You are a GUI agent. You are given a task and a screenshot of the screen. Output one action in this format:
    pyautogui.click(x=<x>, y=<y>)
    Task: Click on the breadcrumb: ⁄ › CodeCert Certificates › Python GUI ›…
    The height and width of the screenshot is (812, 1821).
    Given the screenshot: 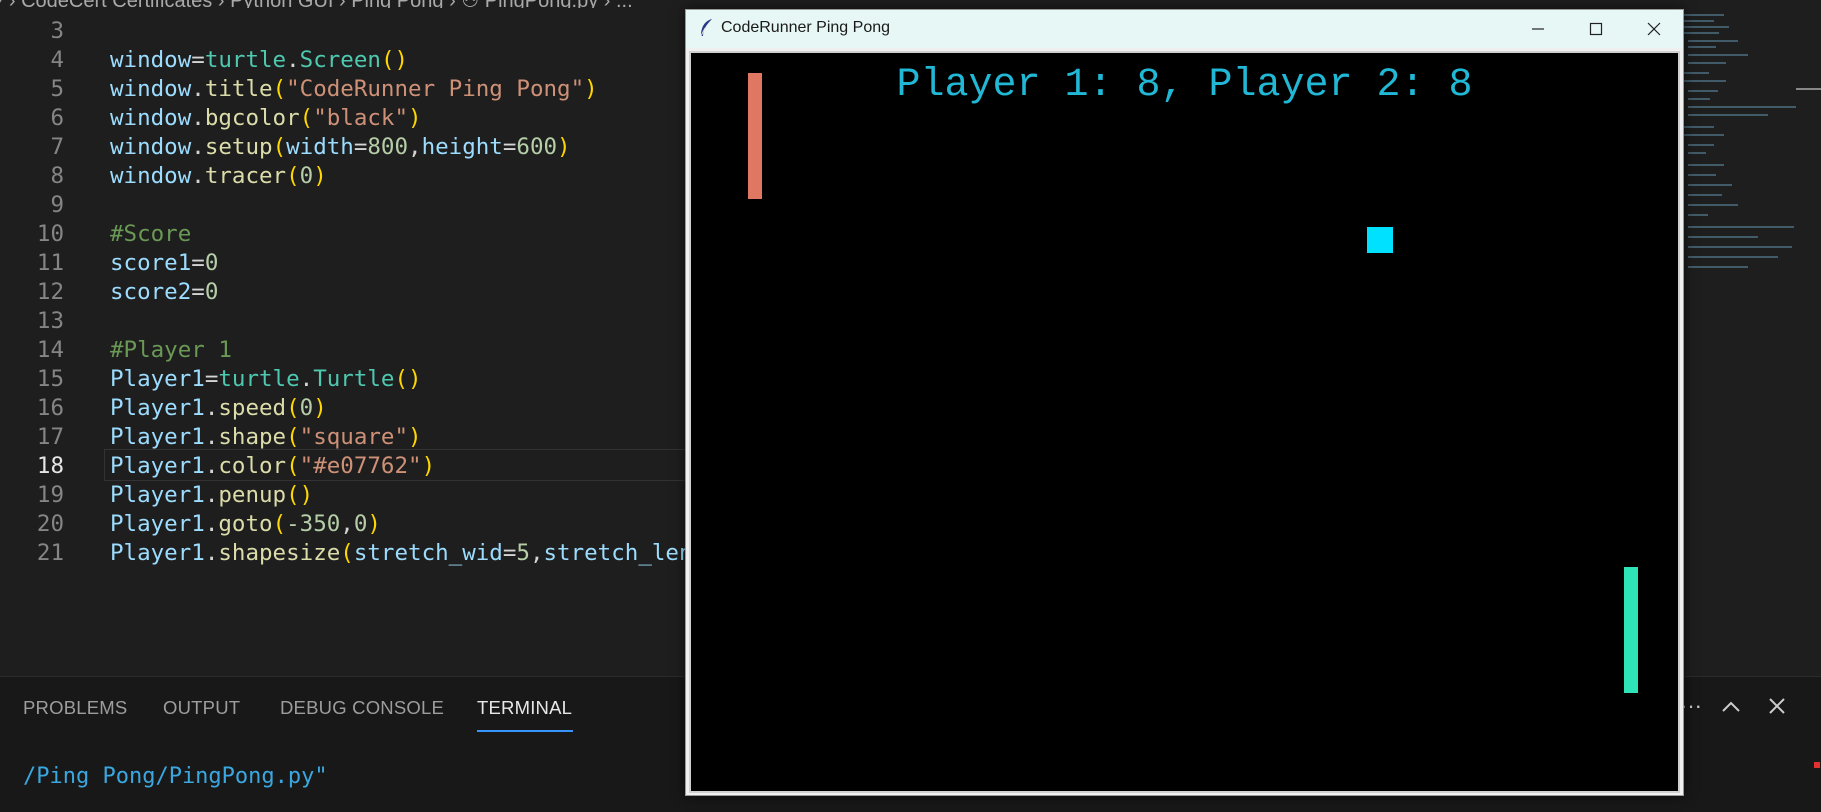 What is the action you would take?
    pyautogui.click(x=910, y=4)
    